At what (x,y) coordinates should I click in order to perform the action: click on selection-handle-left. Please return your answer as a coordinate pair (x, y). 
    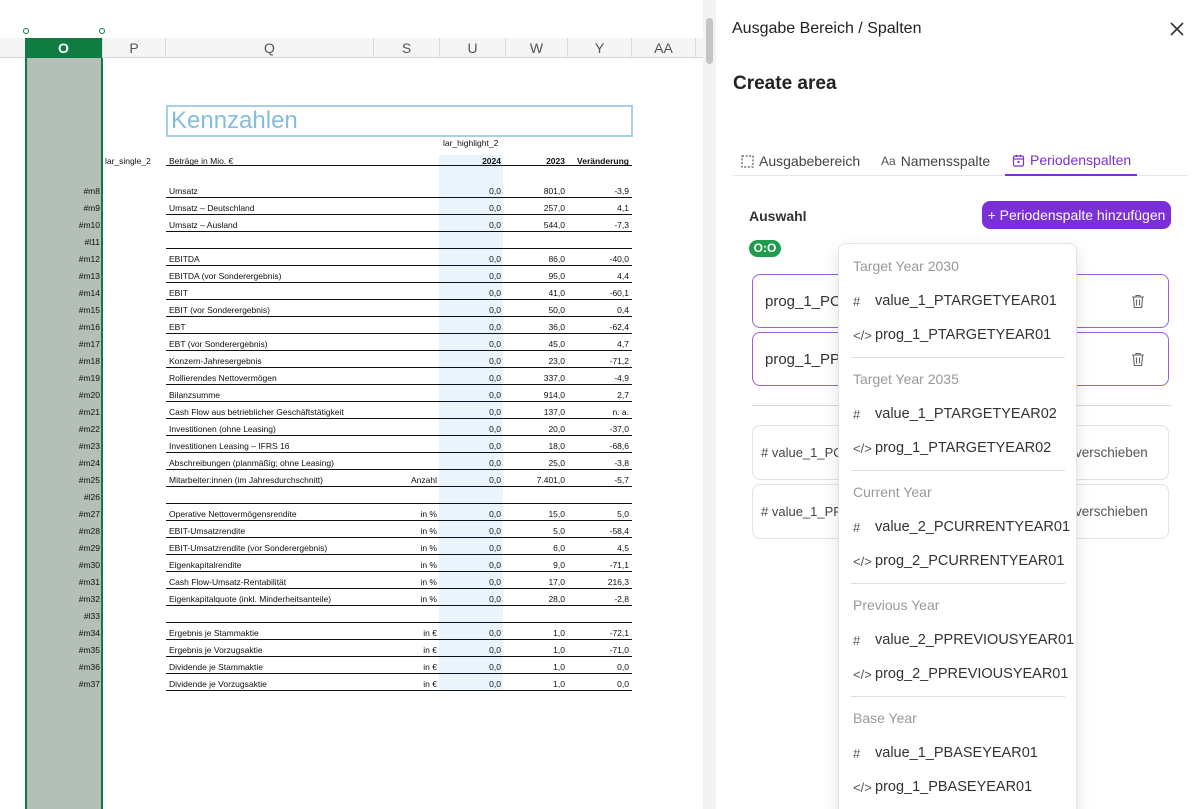
    Looking at the image, I should click on (26, 31).